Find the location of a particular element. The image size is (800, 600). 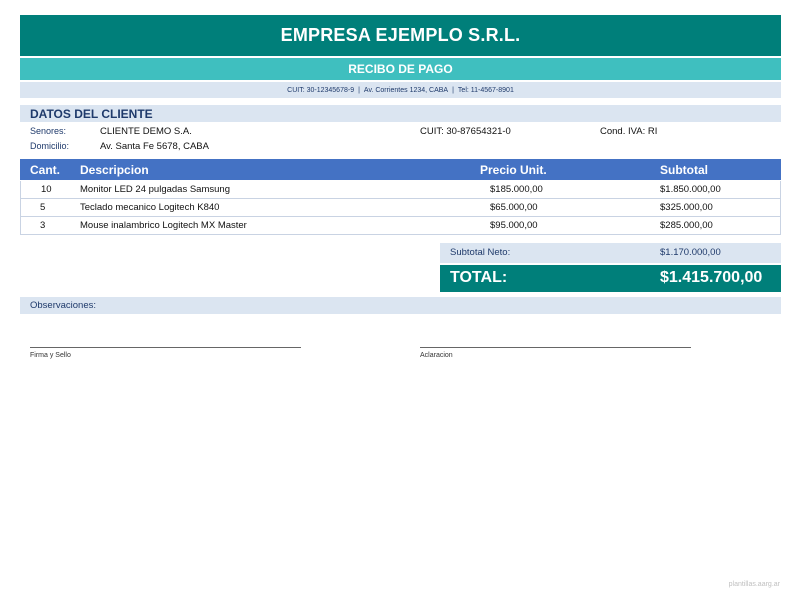

row-subtotal: $325.000,00 is located at coordinates (686, 207).